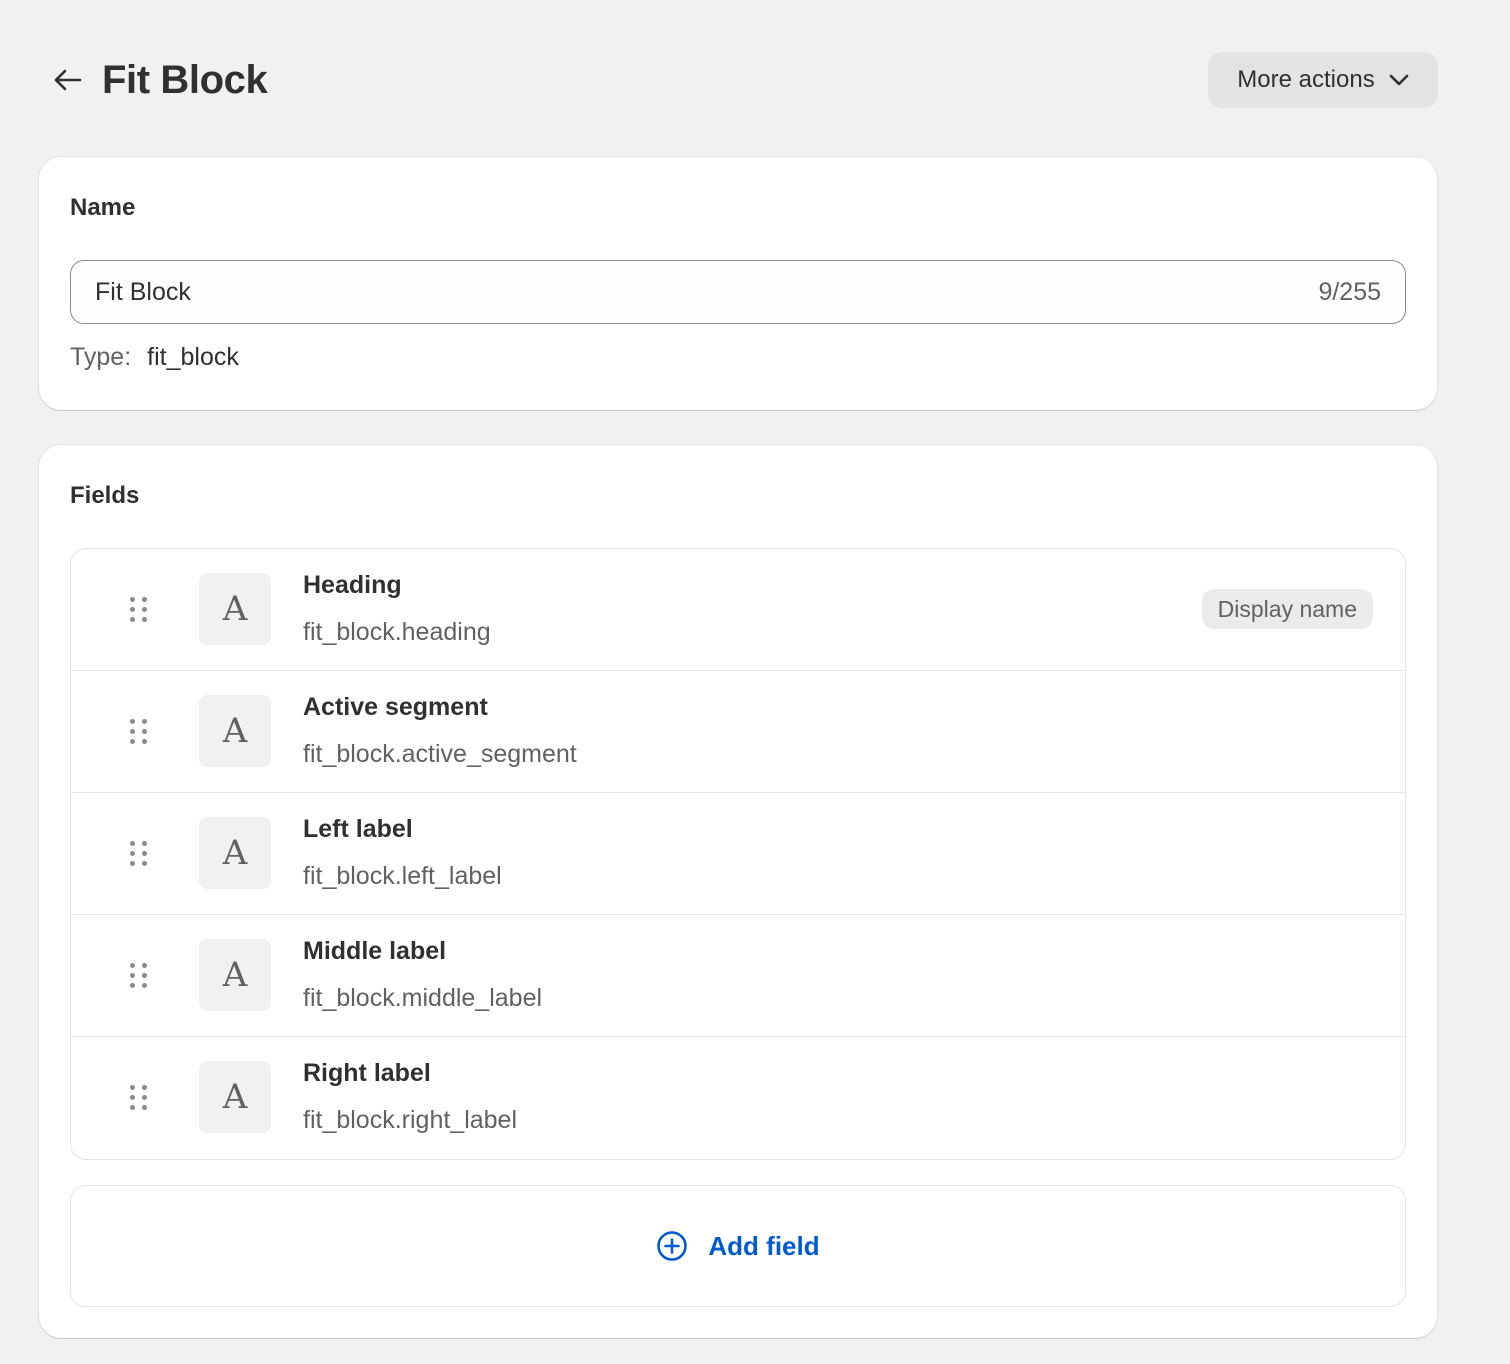  I want to click on field-key: fit_block.left_label, so click(402, 876).